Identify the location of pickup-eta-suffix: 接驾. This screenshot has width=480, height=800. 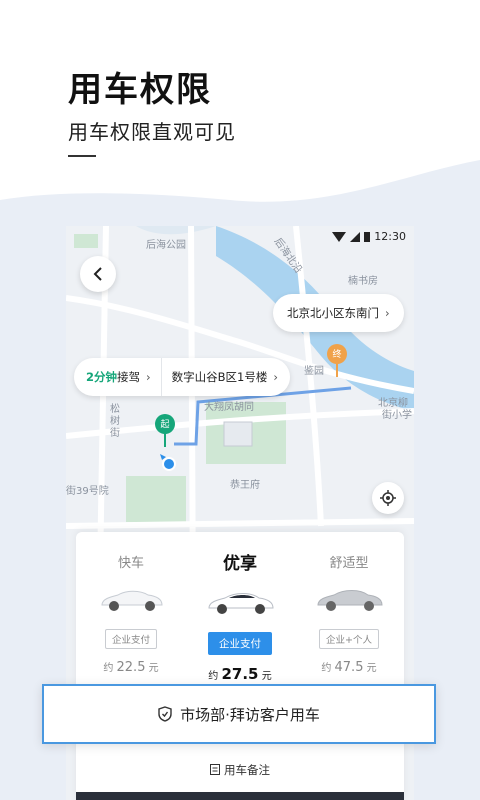
(129, 377).